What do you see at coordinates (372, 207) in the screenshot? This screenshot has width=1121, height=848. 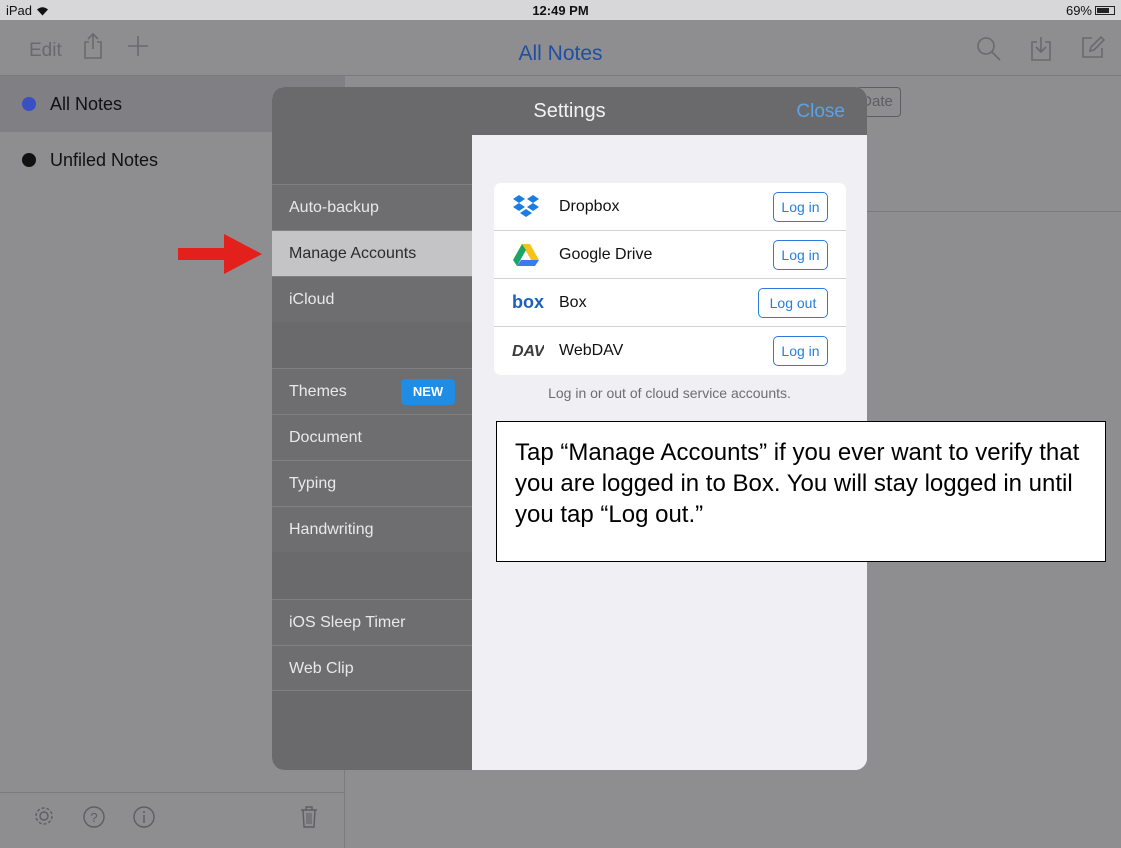 I see `menu-item-auto-backup: Auto-backup` at bounding box center [372, 207].